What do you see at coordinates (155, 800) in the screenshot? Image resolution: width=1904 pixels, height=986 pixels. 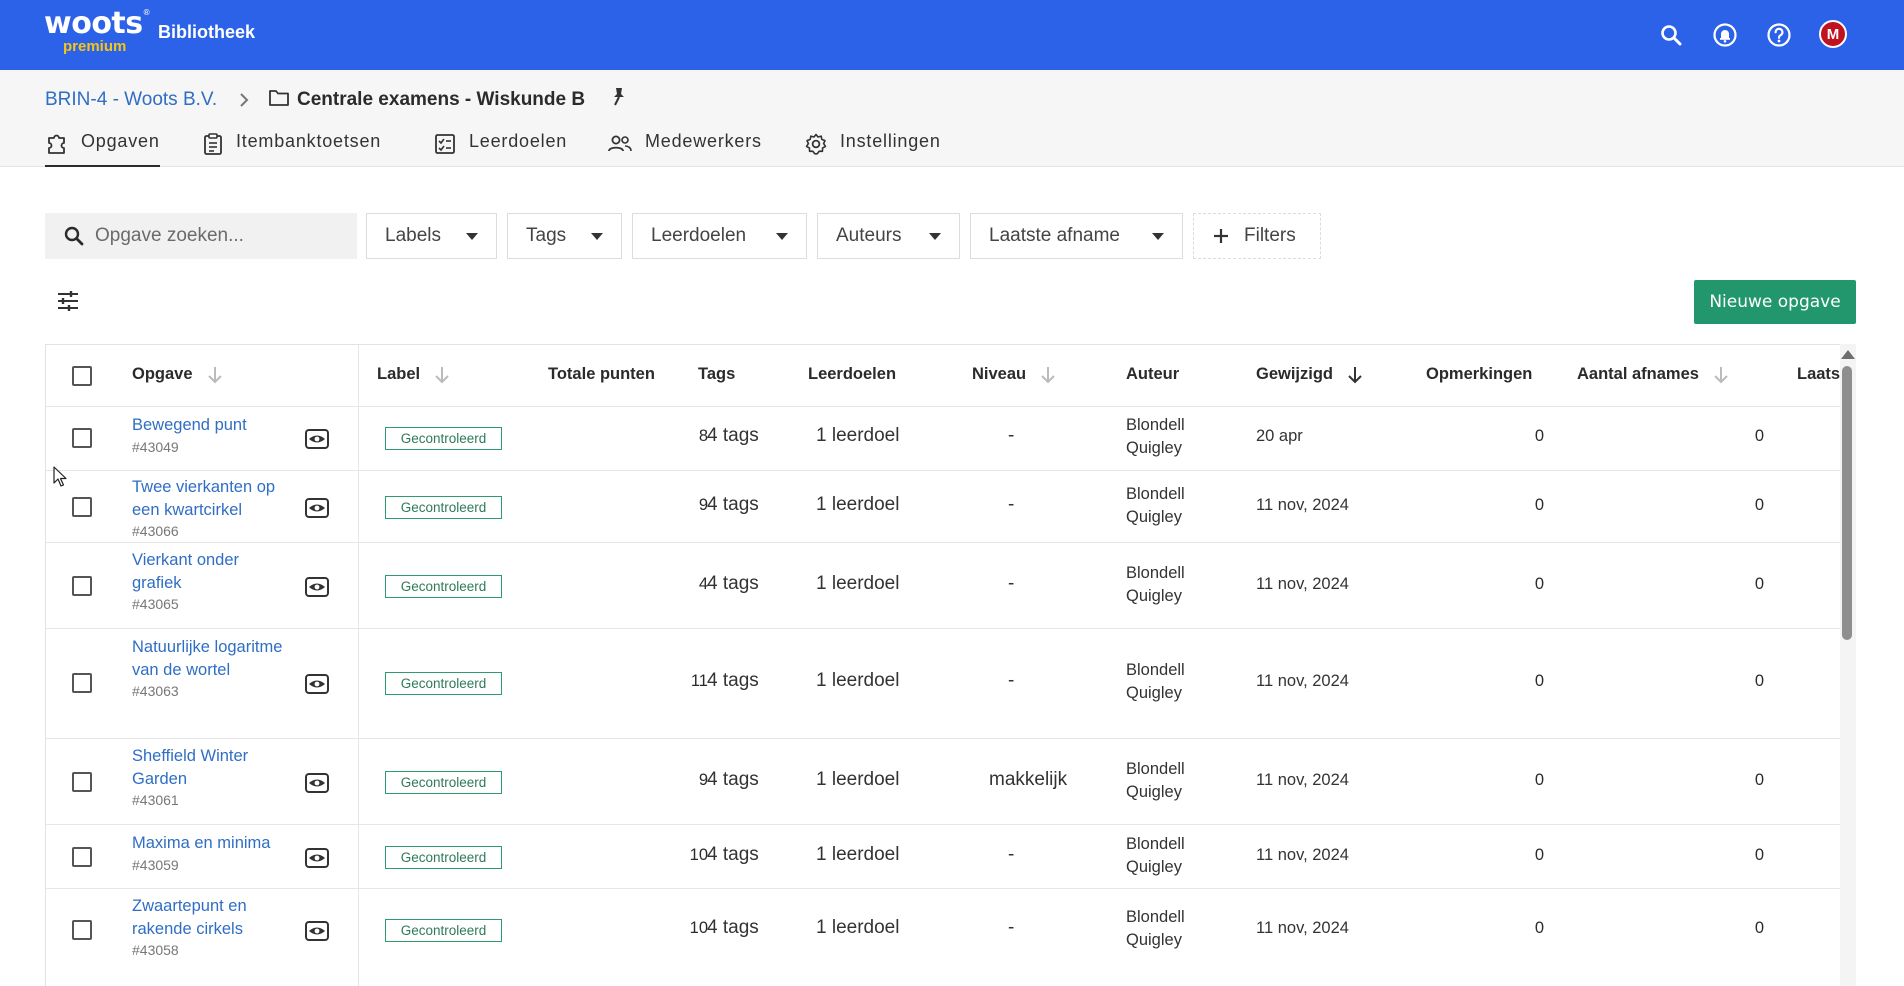 I see `question-id: #43061` at bounding box center [155, 800].